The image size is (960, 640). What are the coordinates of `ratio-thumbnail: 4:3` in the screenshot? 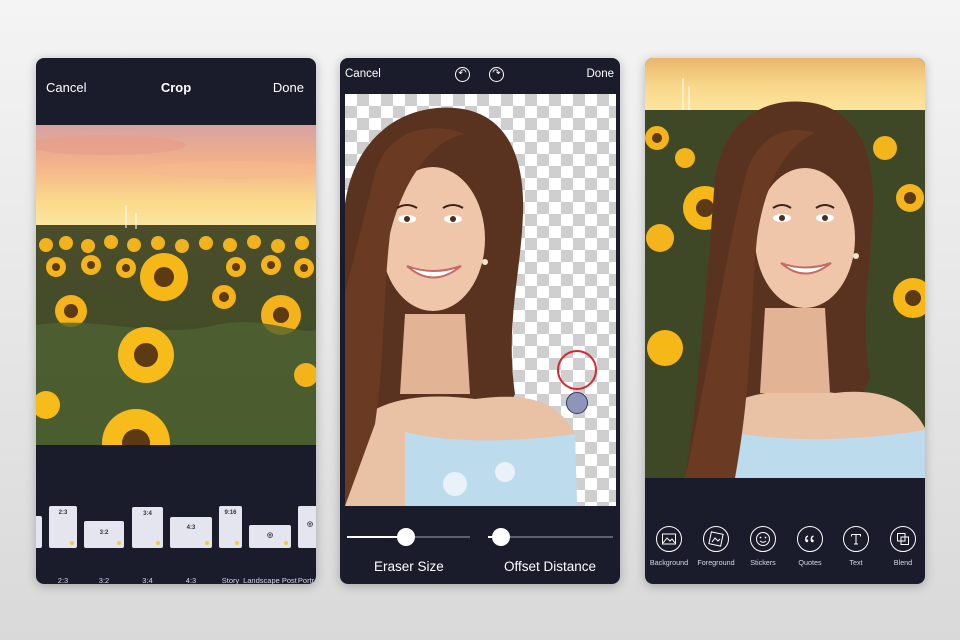 It's located at (191, 532).